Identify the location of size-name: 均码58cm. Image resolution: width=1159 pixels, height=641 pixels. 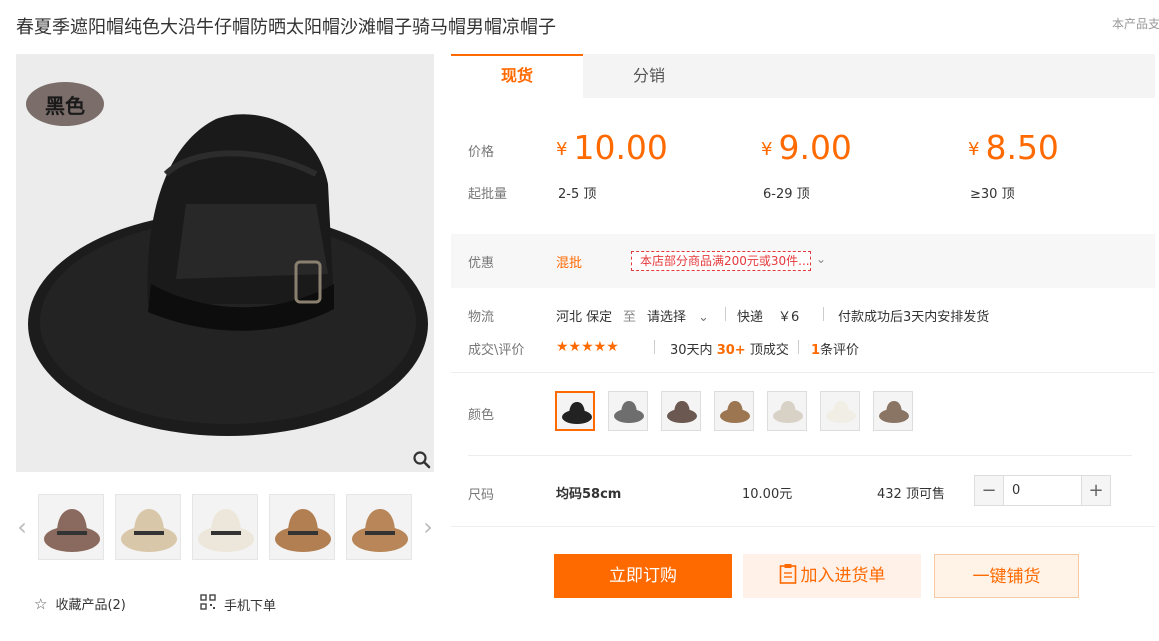
(589, 494).